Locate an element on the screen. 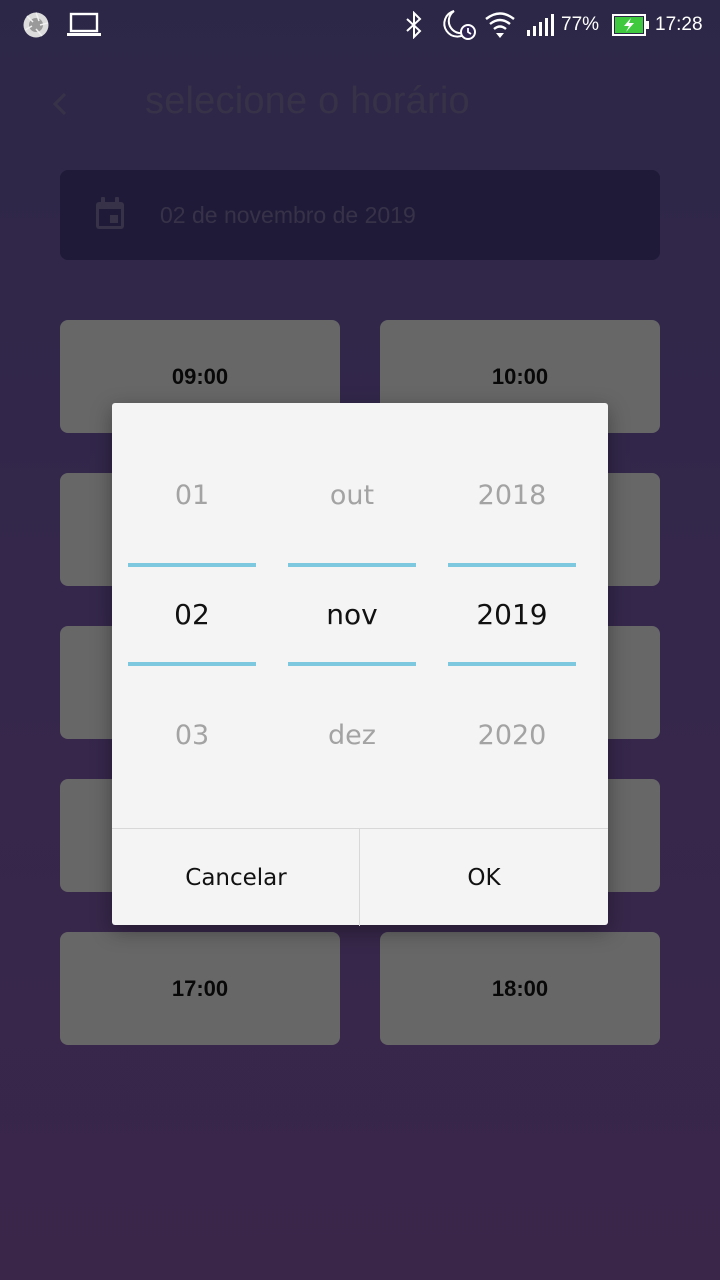  laptop-icon is located at coordinates (84, 24).